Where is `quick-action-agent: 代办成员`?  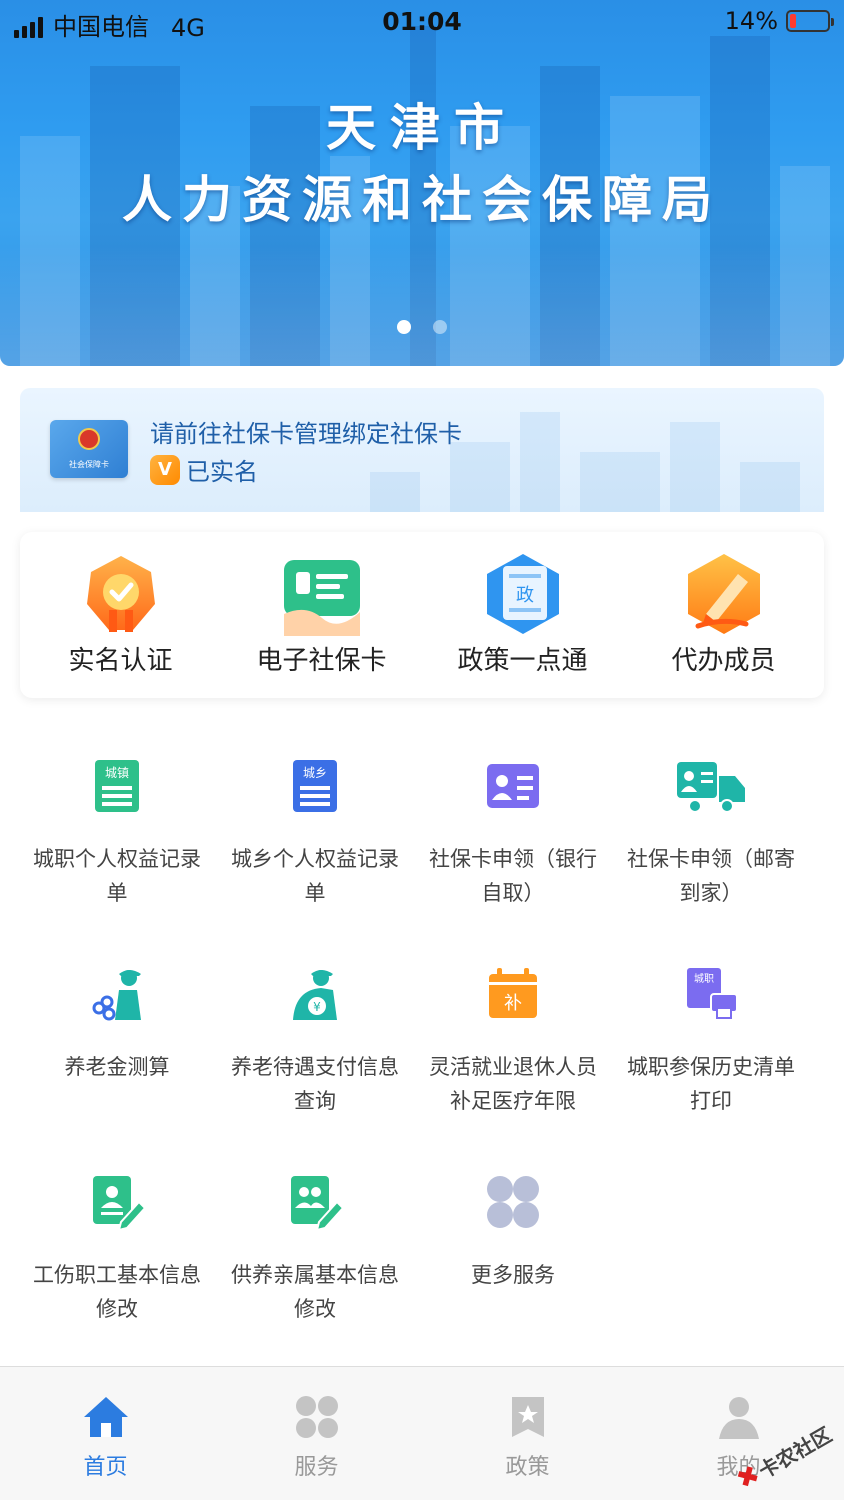
quick-action-agent: 代办成员 is located at coordinates (723, 615).